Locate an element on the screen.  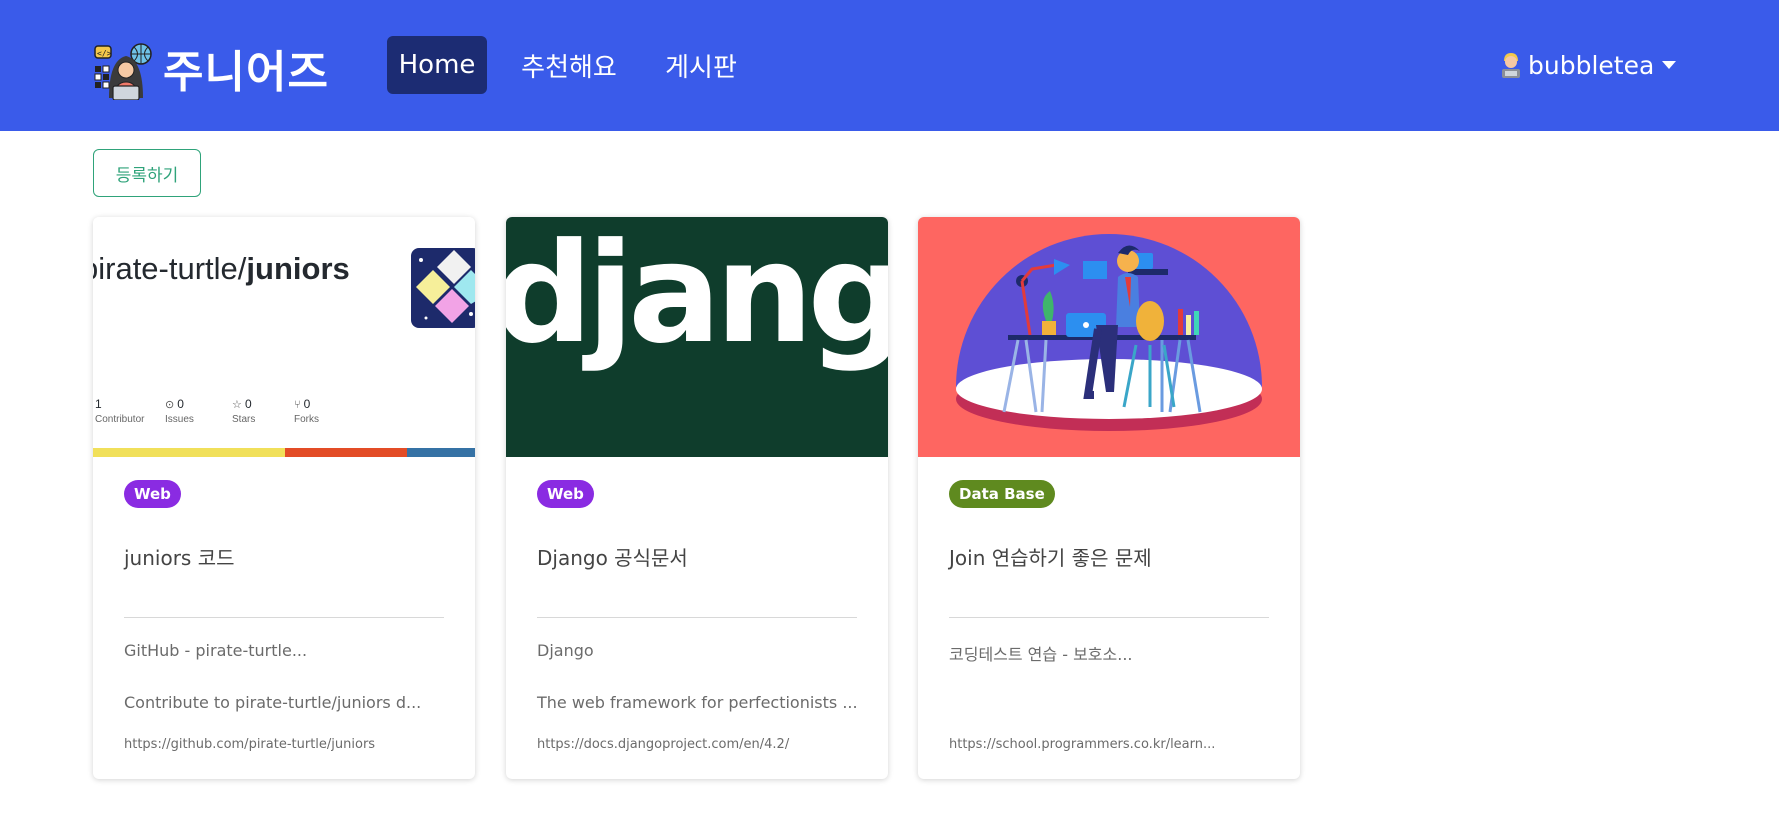
stat-forks: ⑂ 0 Forks is located at coordinates (306, 411).